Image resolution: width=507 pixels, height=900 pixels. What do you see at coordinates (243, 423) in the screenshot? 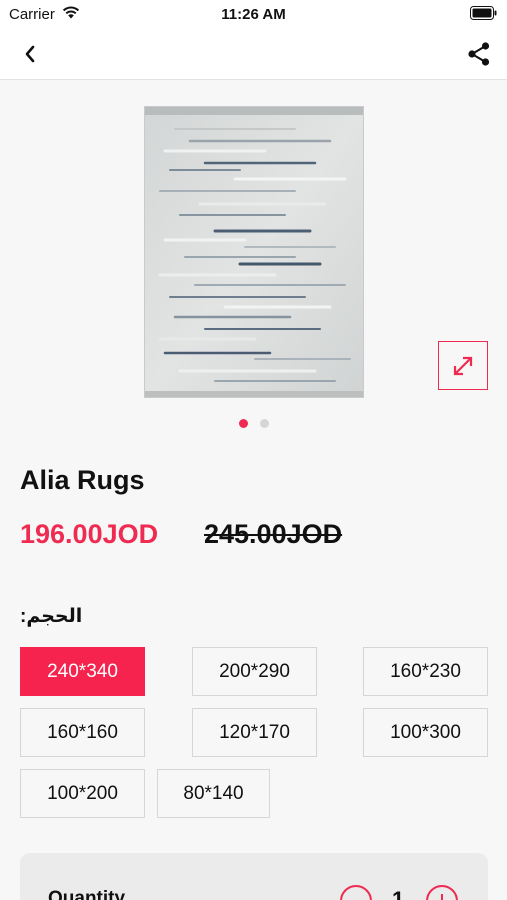
I see `pager-dot-active` at bounding box center [243, 423].